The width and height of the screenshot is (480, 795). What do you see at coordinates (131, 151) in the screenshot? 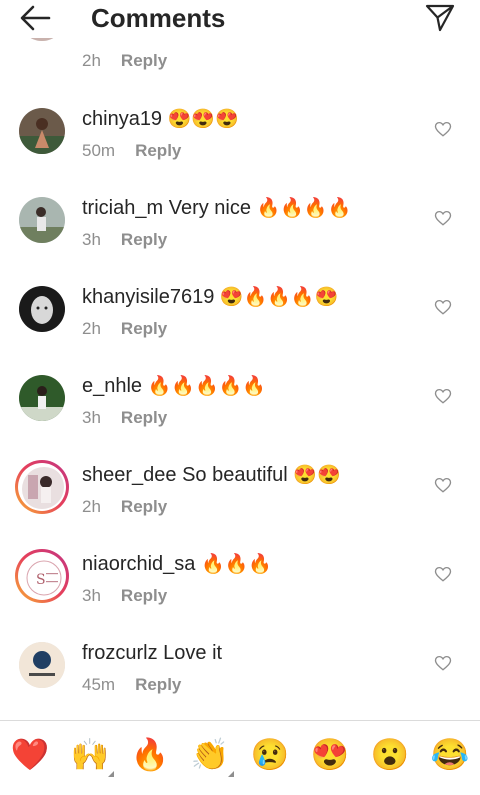
I see `comment-meta: 50m Reply` at bounding box center [131, 151].